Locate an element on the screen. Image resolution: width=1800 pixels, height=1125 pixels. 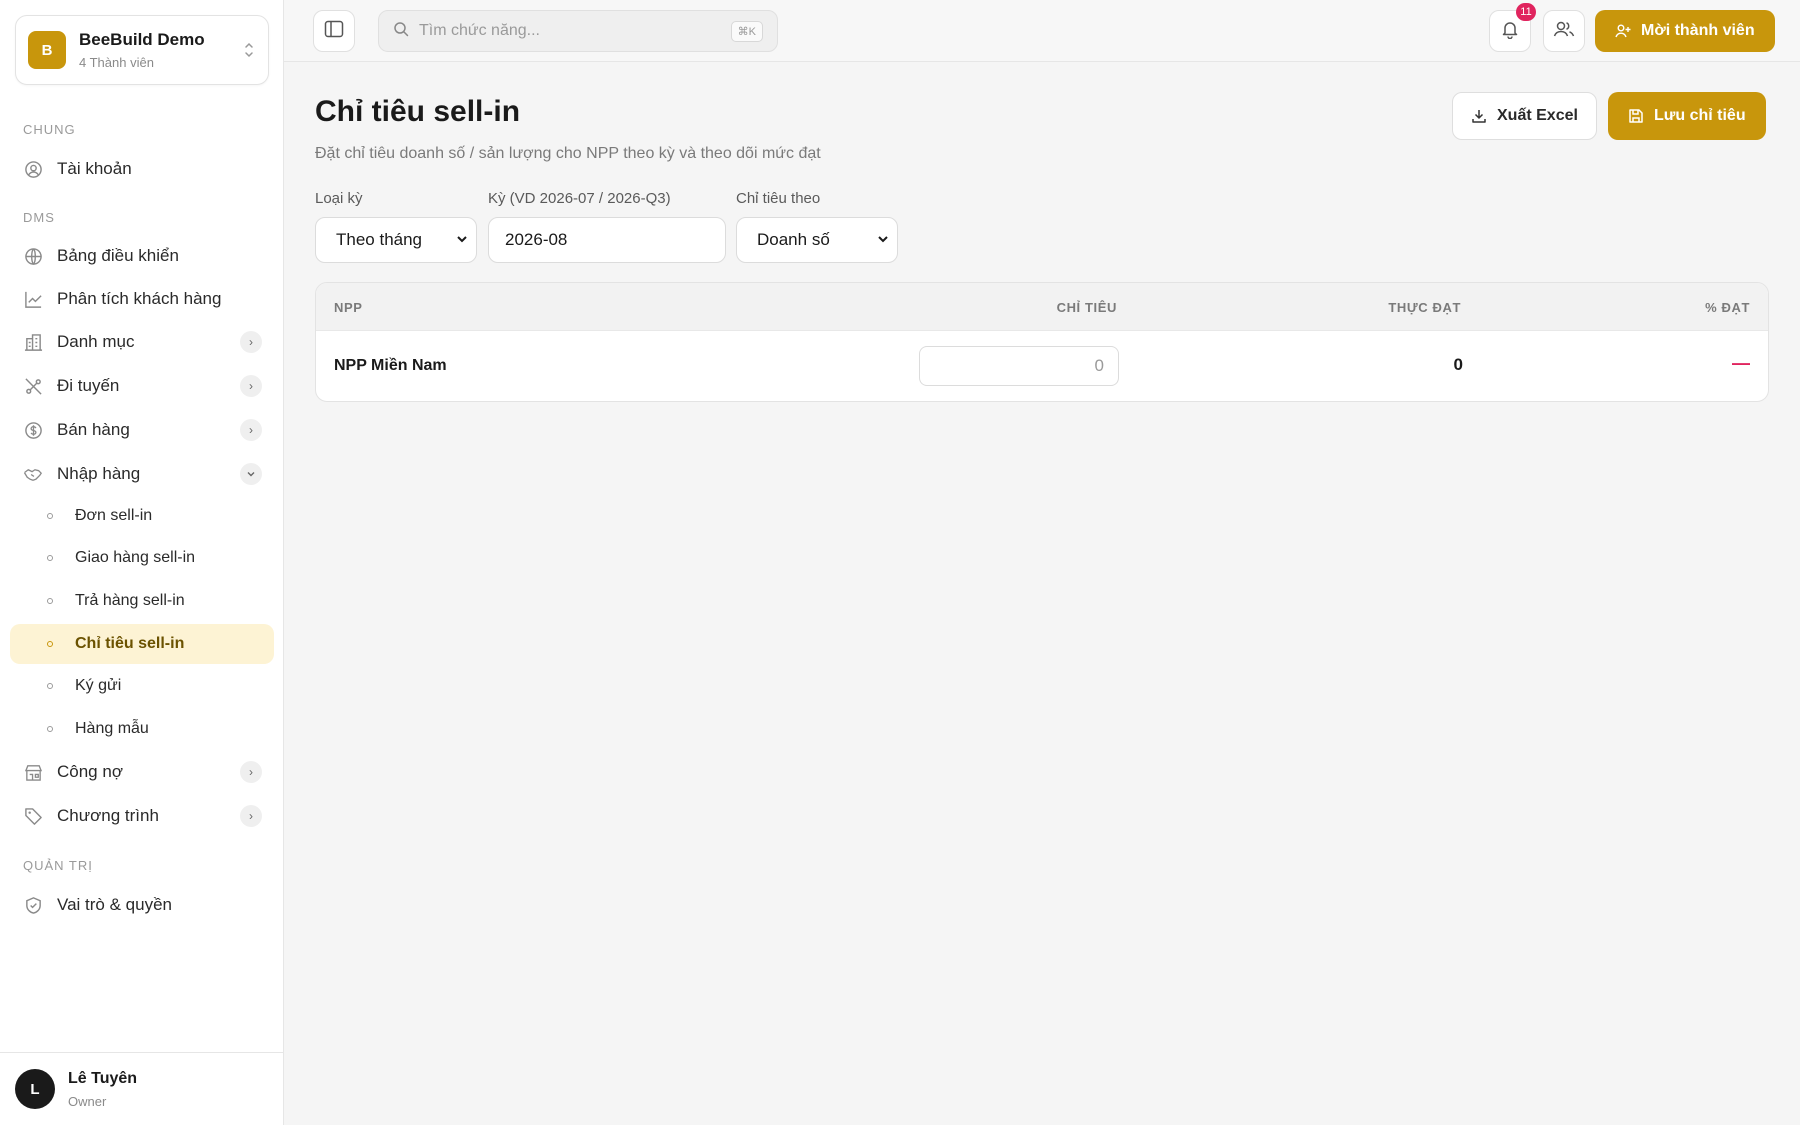
sidebar-subitem-label: Ký gửi is located at coordinates (98, 685).